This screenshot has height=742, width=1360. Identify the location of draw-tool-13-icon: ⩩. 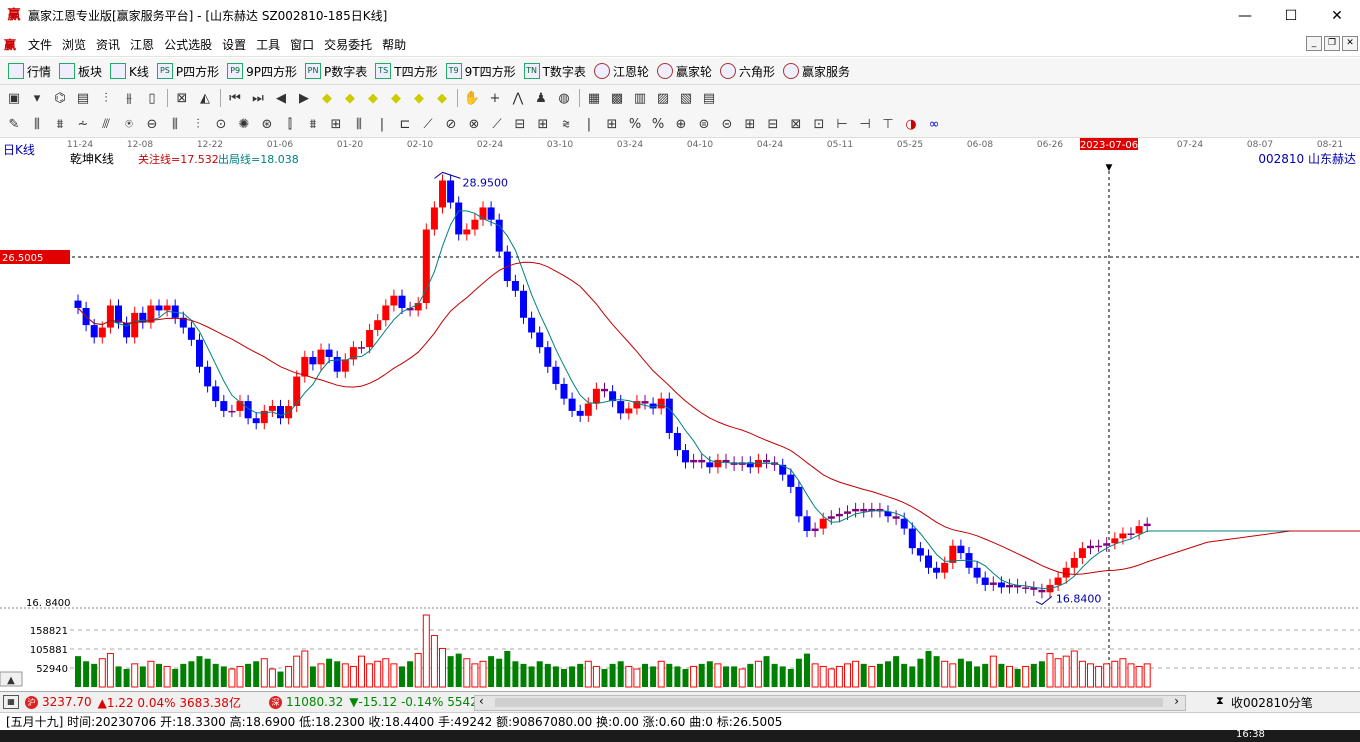
(313, 124).